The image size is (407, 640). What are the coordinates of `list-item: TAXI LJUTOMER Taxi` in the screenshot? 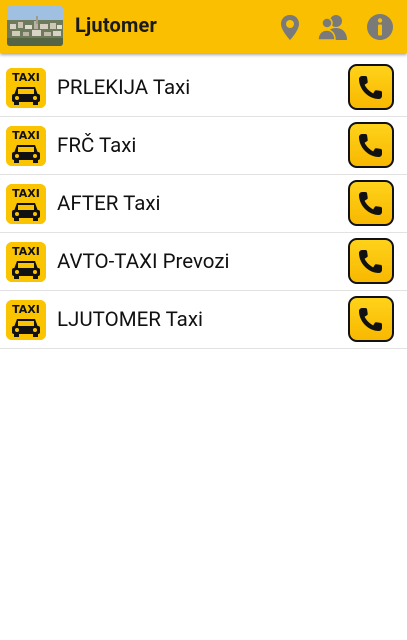 It's located at (203, 320).